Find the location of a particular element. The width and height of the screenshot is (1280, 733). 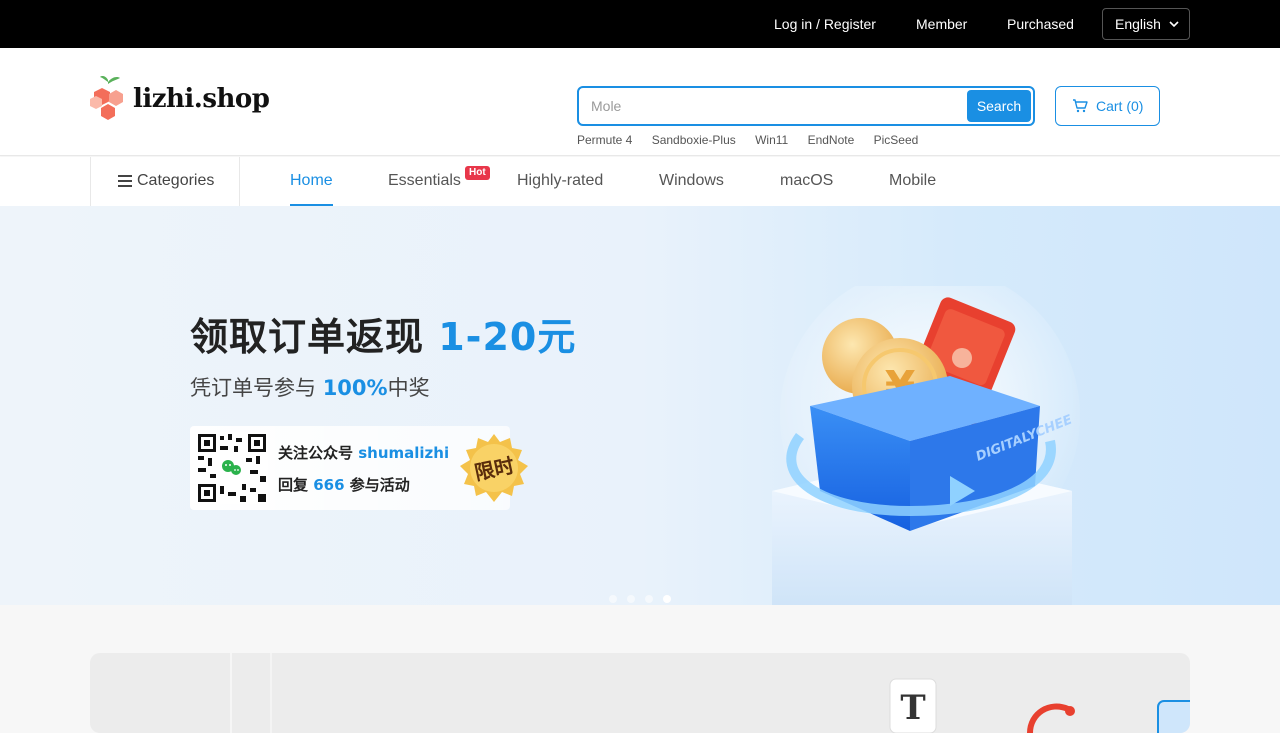

search-input is located at coordinates (769, 106).